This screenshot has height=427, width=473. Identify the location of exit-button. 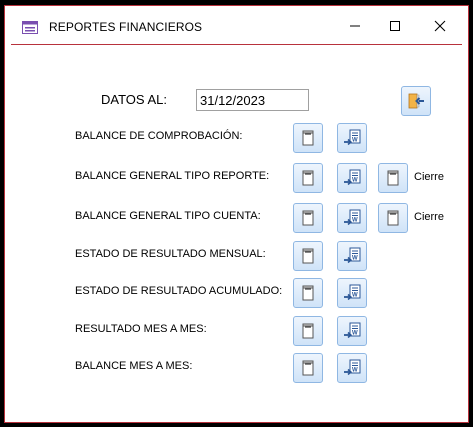
(416, 101).